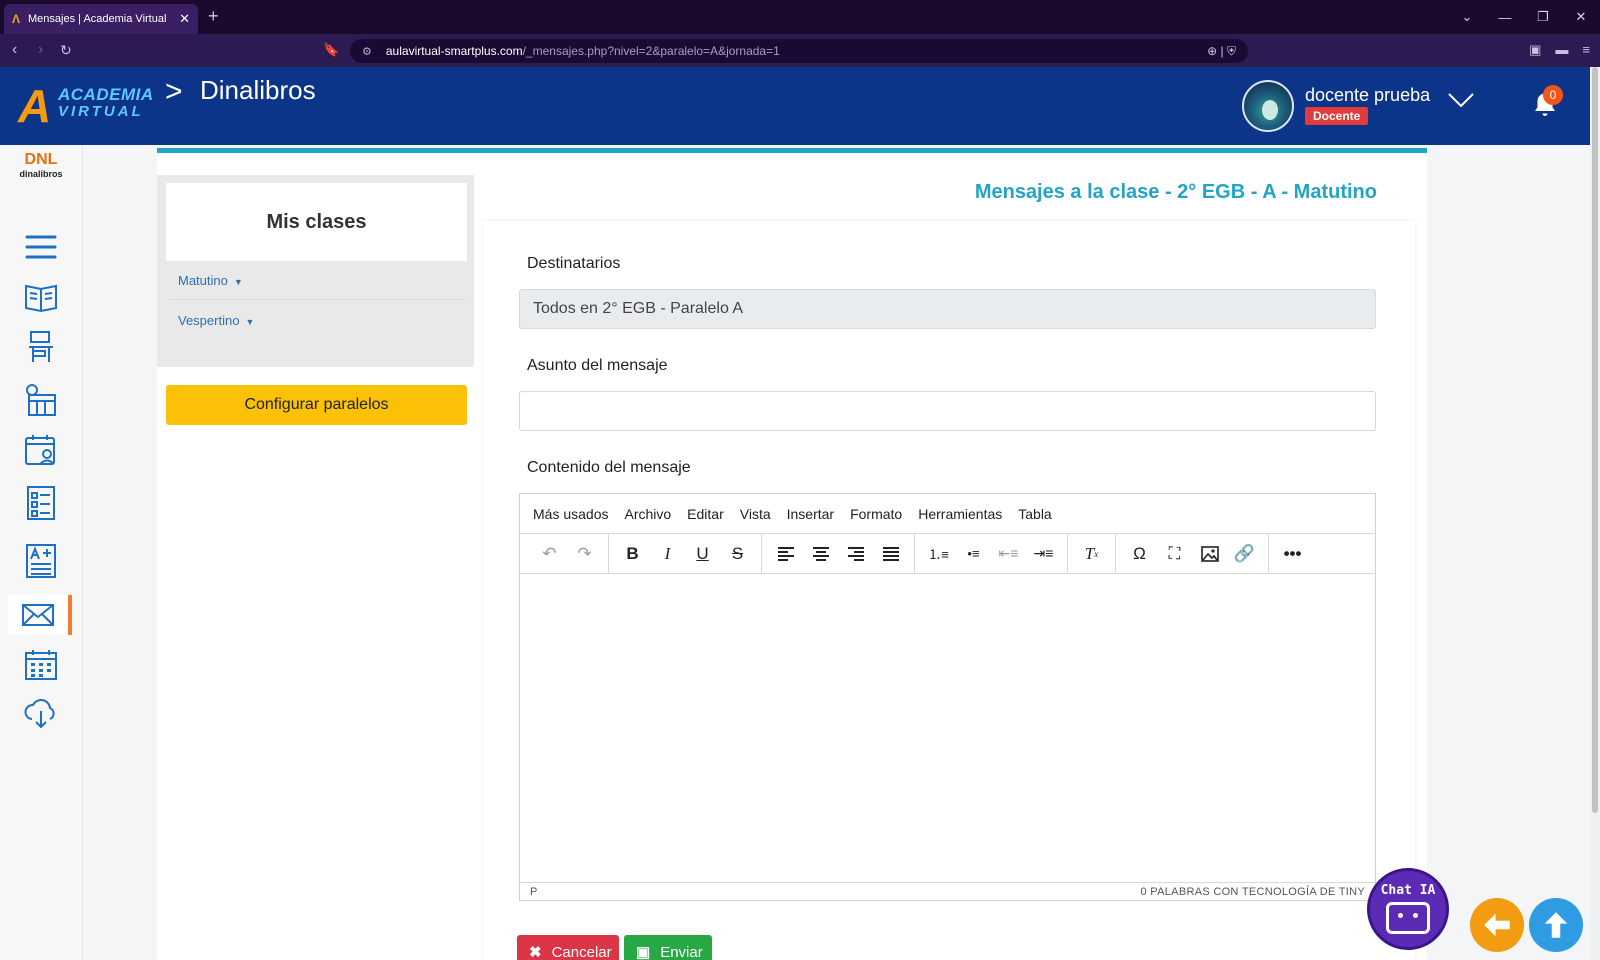  I want to click on book-icon, so click(41, 296).